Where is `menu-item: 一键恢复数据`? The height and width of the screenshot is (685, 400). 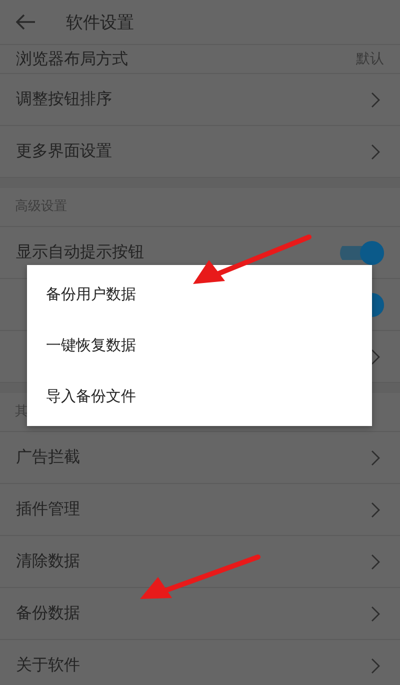
menu-item: 一键恢复数据 is located at coordinates (199, 345).